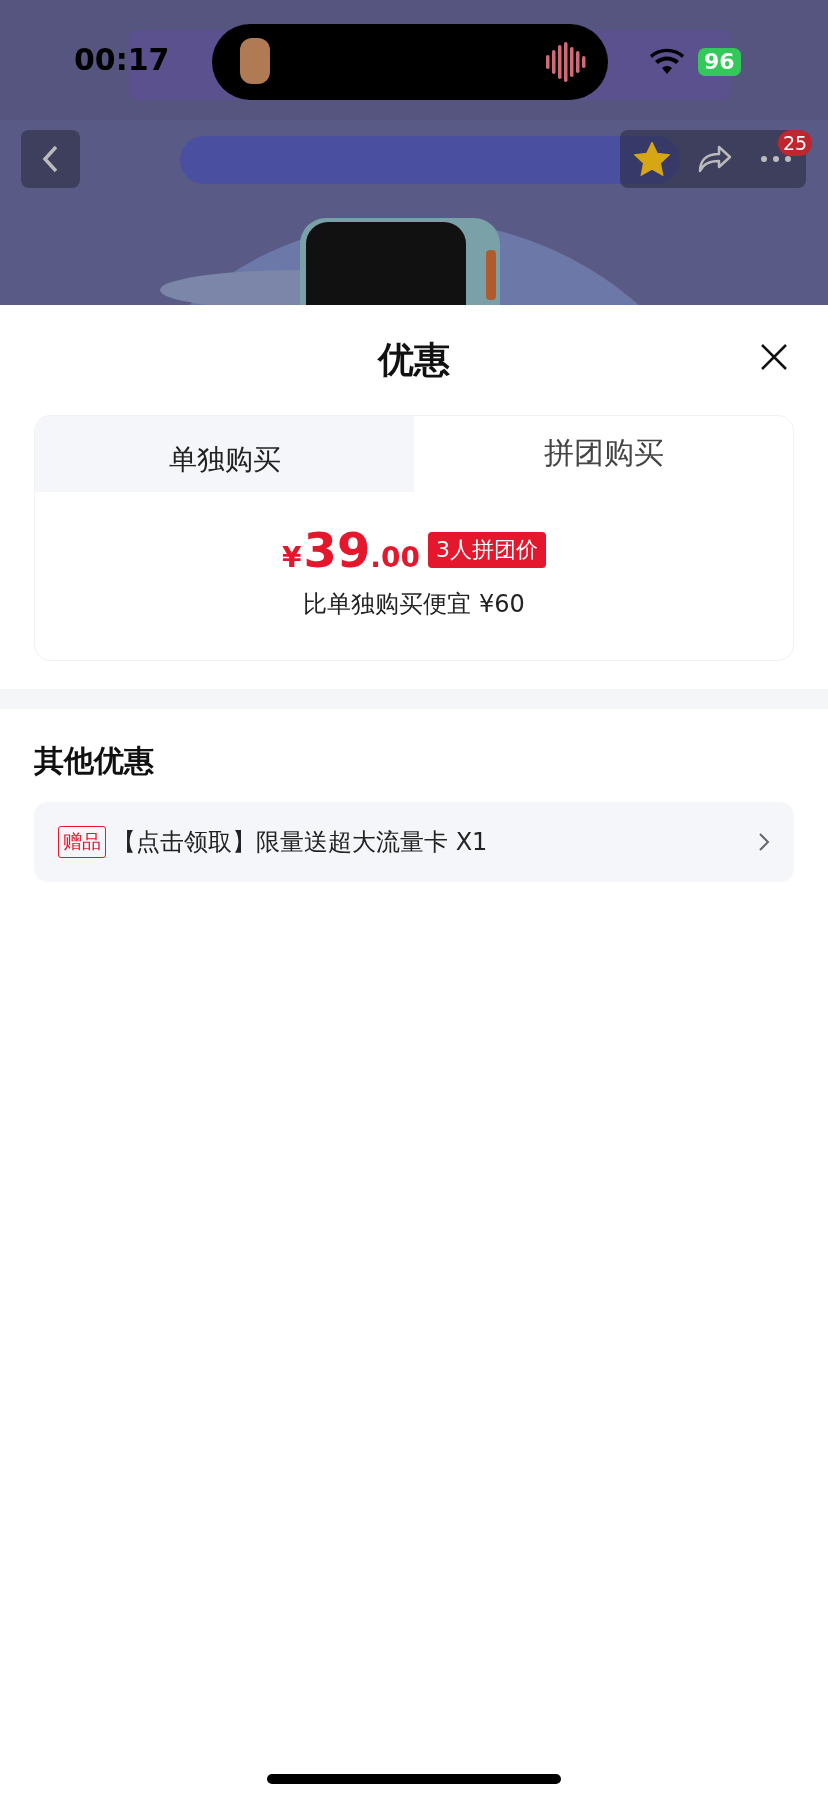 The height and width of the screenshot is (1796, 828). I want to click on price-integer: 39, so click(337, 550).